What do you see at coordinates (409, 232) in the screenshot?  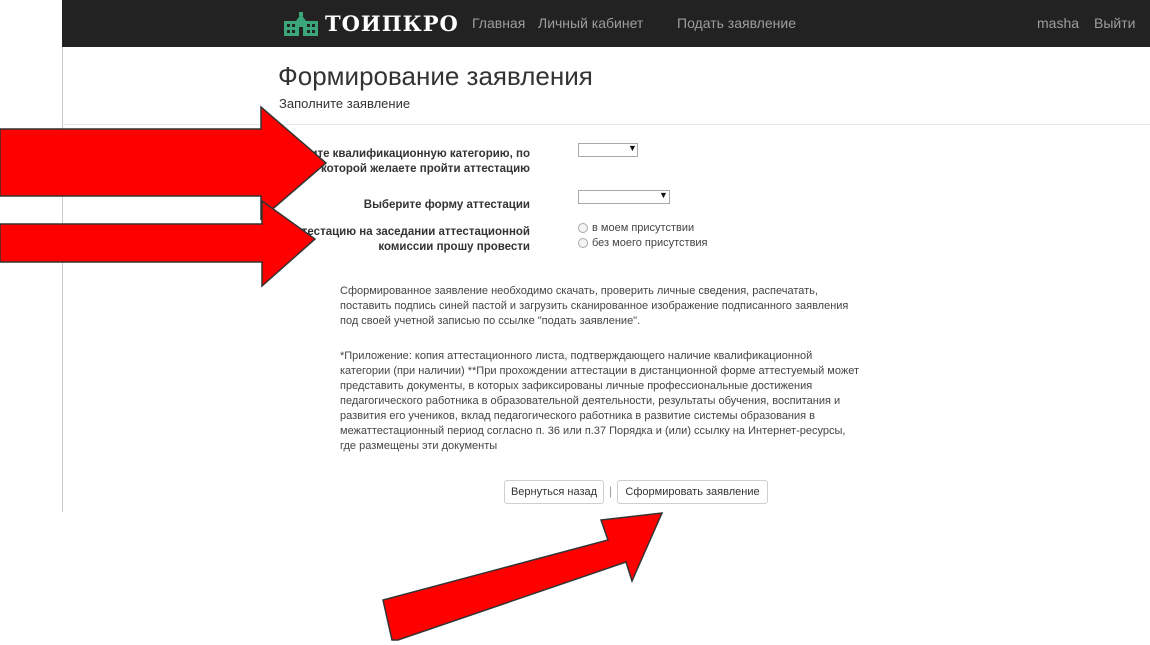 I see `presence-label-line1: Аттестацию на заседании аттестационной` at bounding box center [409, 232].